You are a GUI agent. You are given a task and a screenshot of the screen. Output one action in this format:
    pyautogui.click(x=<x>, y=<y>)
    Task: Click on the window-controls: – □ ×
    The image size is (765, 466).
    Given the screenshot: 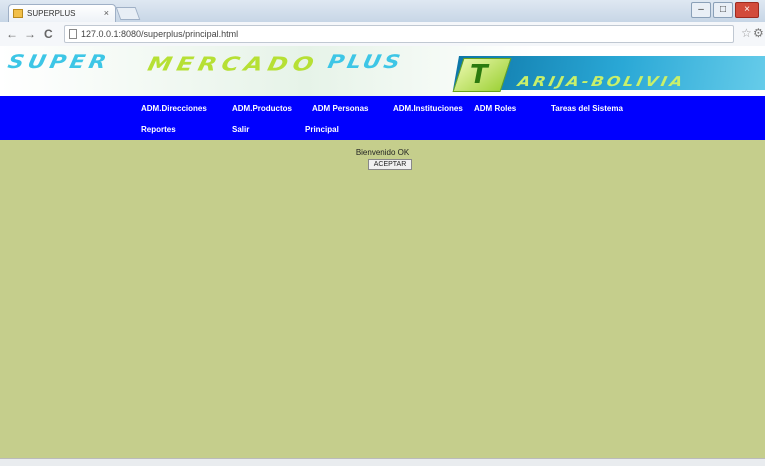 What is the action you would take?
    pyautogui.click(x=724, y=10)
    